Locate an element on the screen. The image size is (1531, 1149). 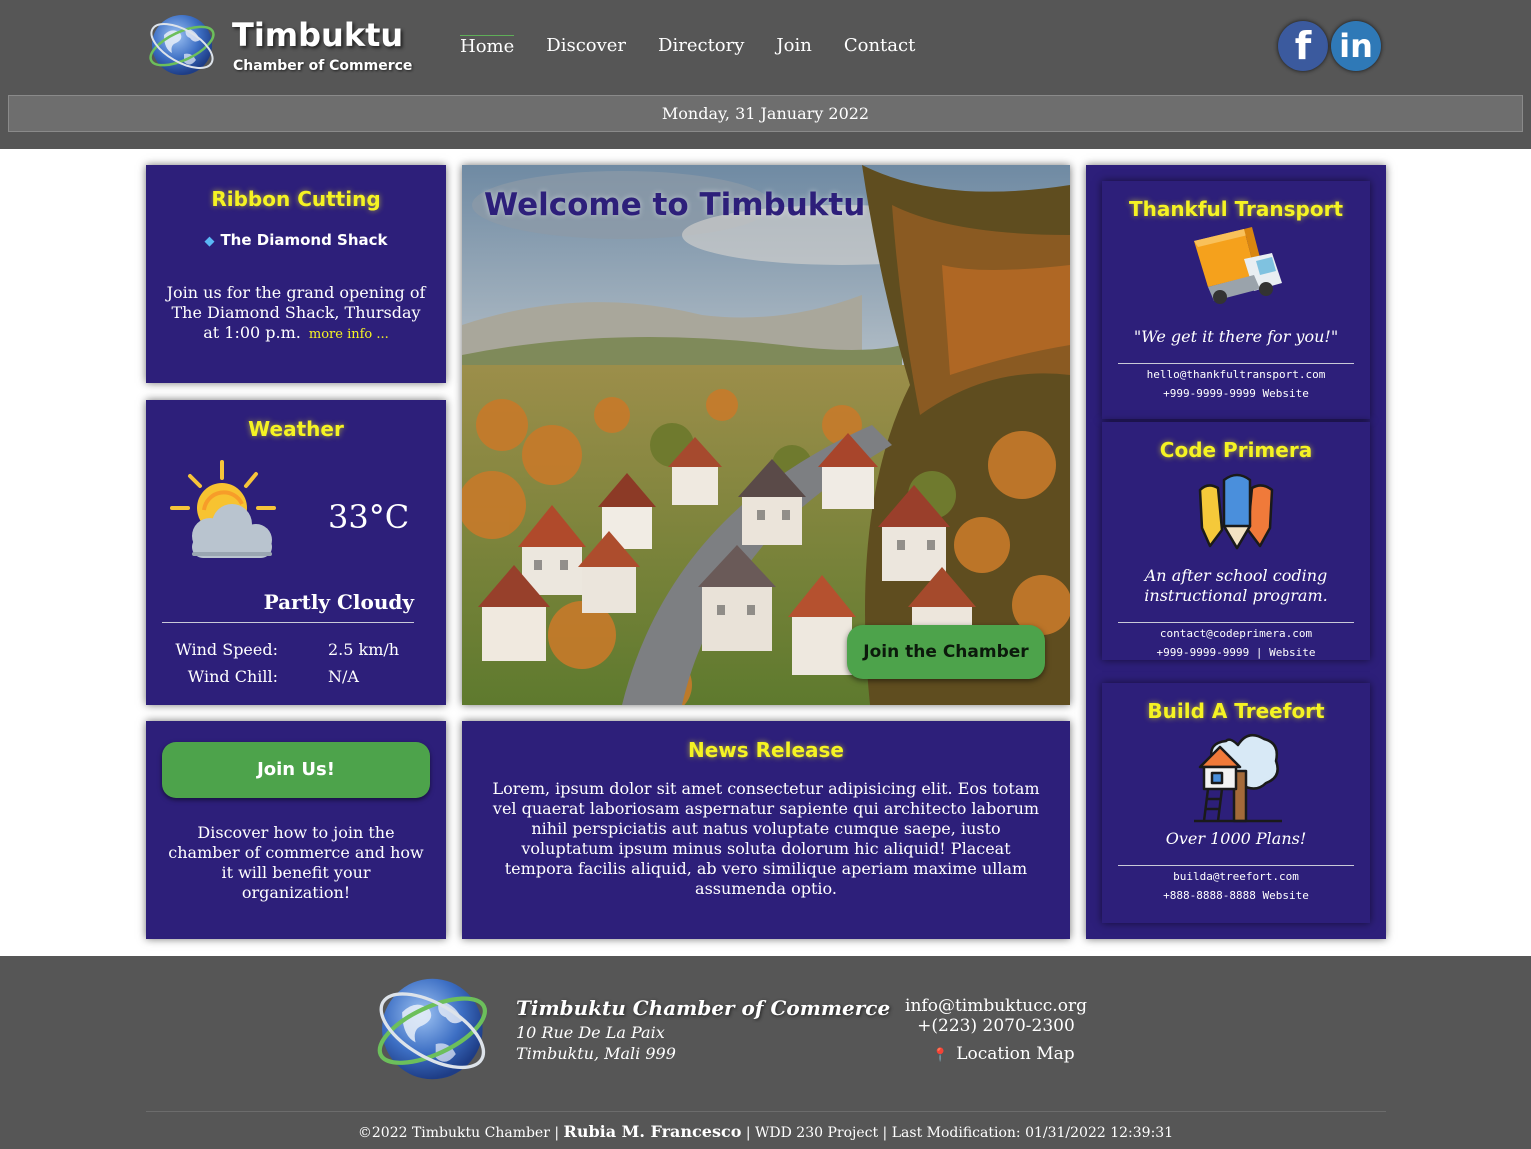
temperature-value: 33°C is located at coordinates (369, 517).